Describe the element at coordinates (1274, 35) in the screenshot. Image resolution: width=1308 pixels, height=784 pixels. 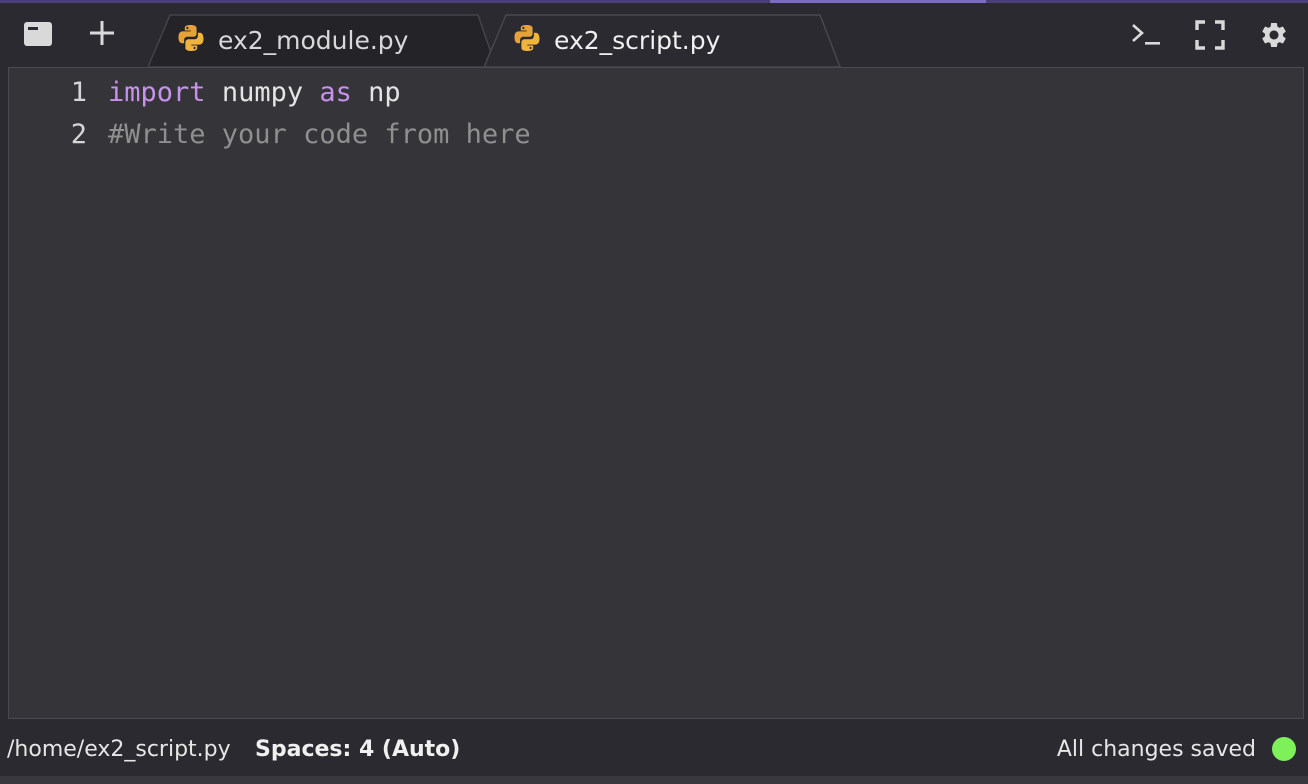
I see `gear-icon` at that location.